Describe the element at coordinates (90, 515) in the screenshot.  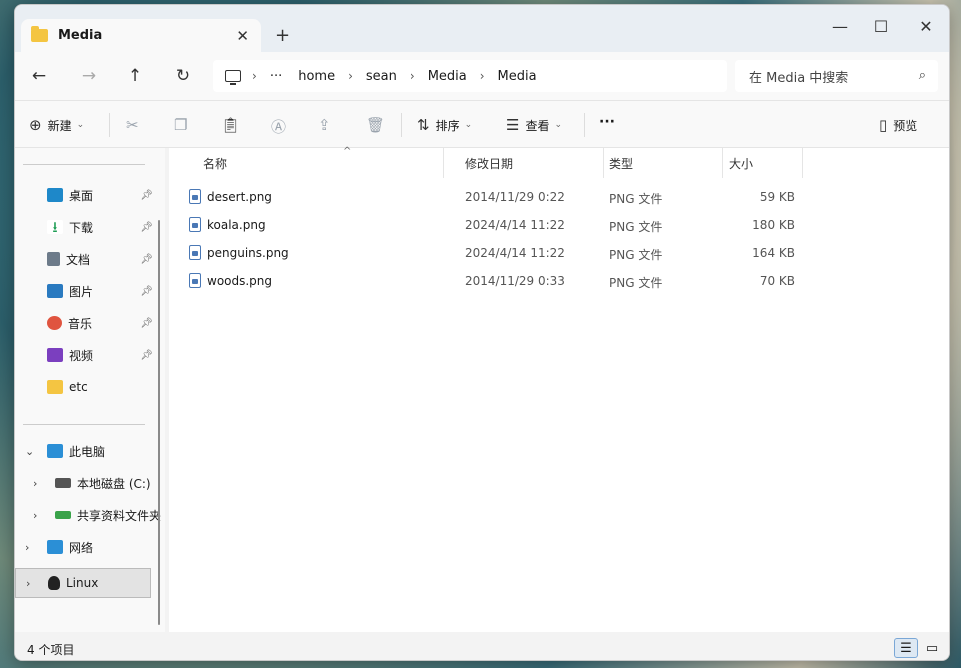
I see `sidebar-item-shared-folder: › 共享资料文件夹` at that location.